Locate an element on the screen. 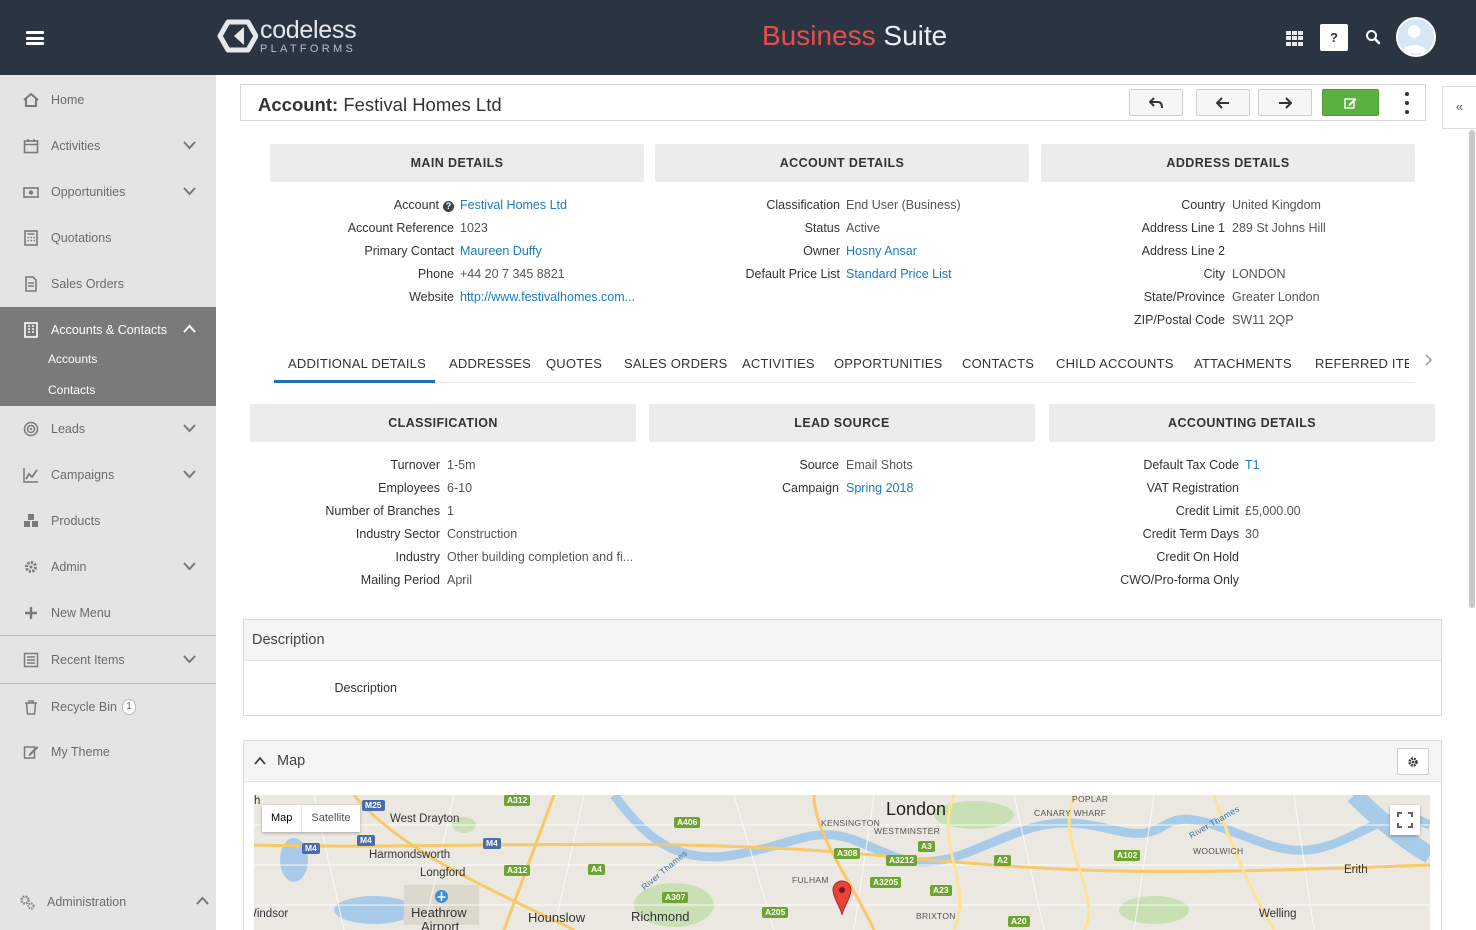 This screenshot has height=930, width=1476. more-options-button is located at coordinates (1407, 103).